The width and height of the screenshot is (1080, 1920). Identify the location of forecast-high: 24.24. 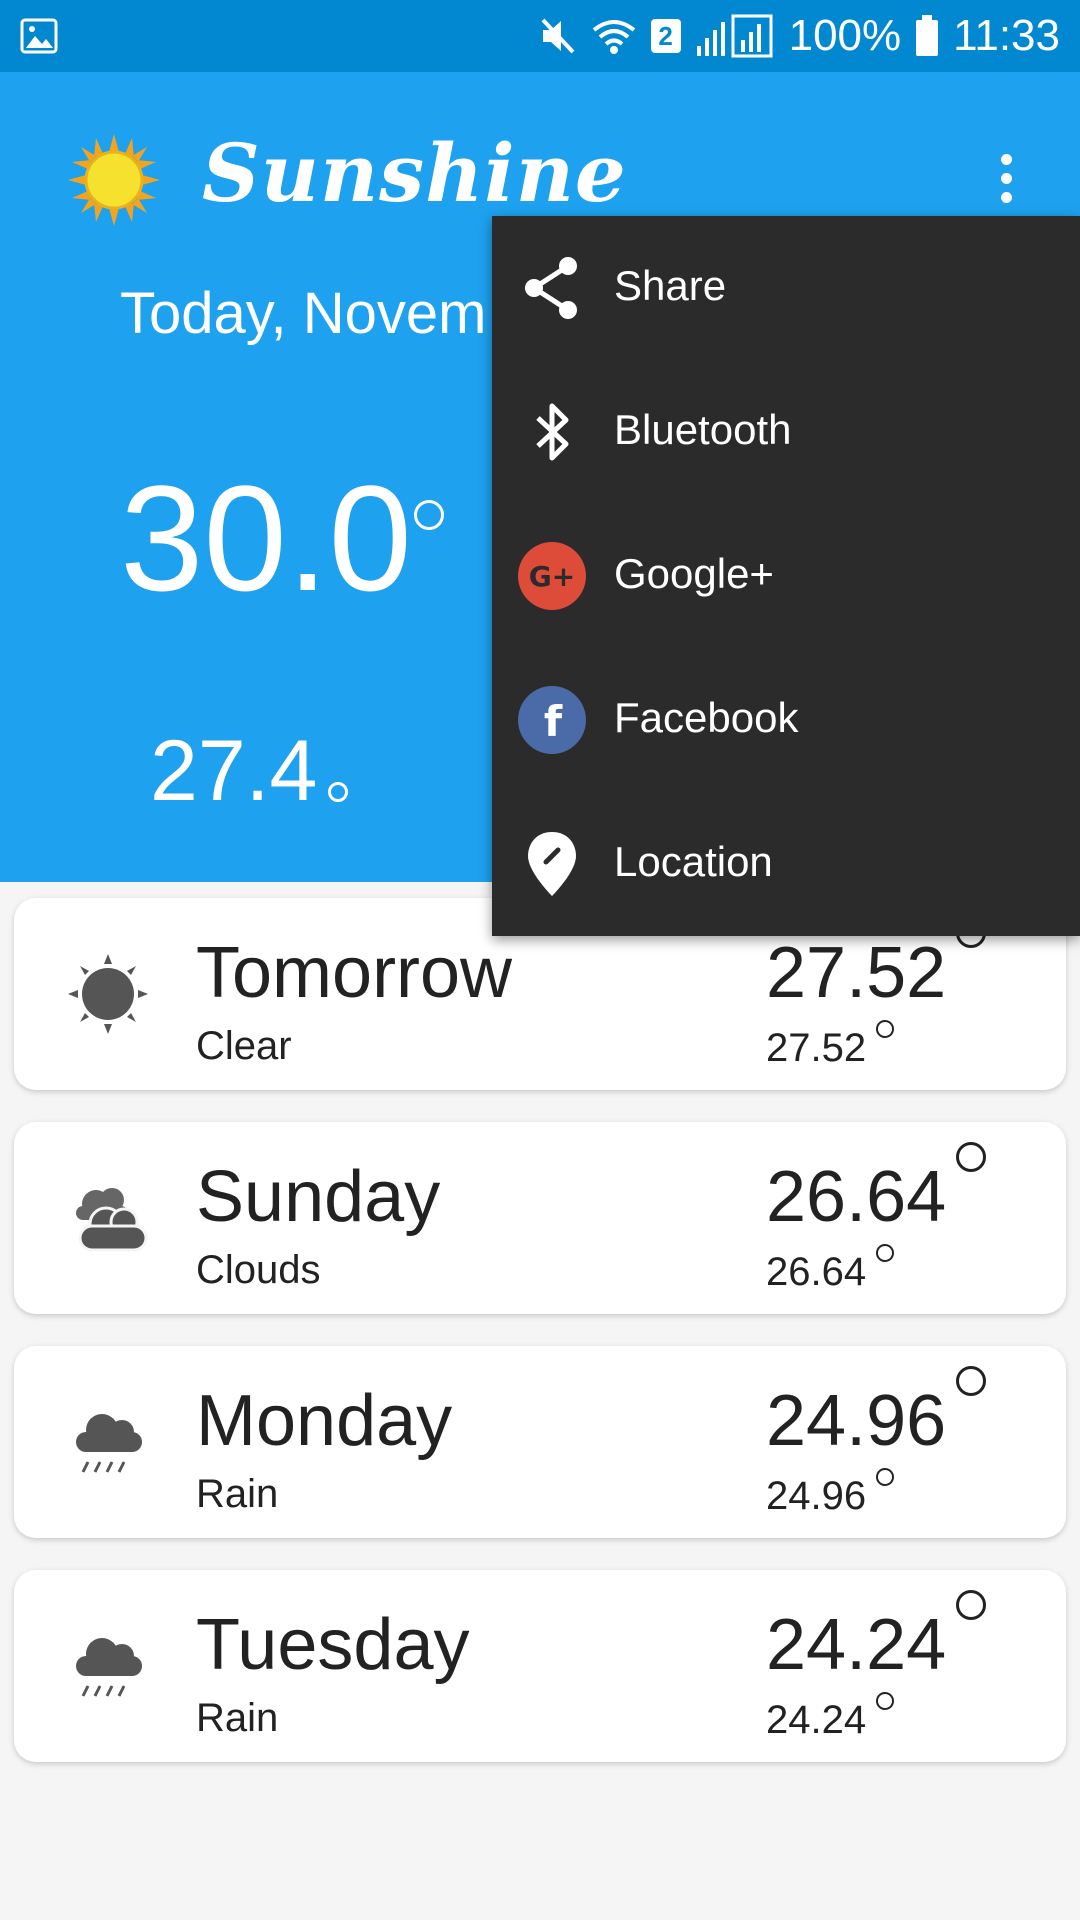
(856, 1645).